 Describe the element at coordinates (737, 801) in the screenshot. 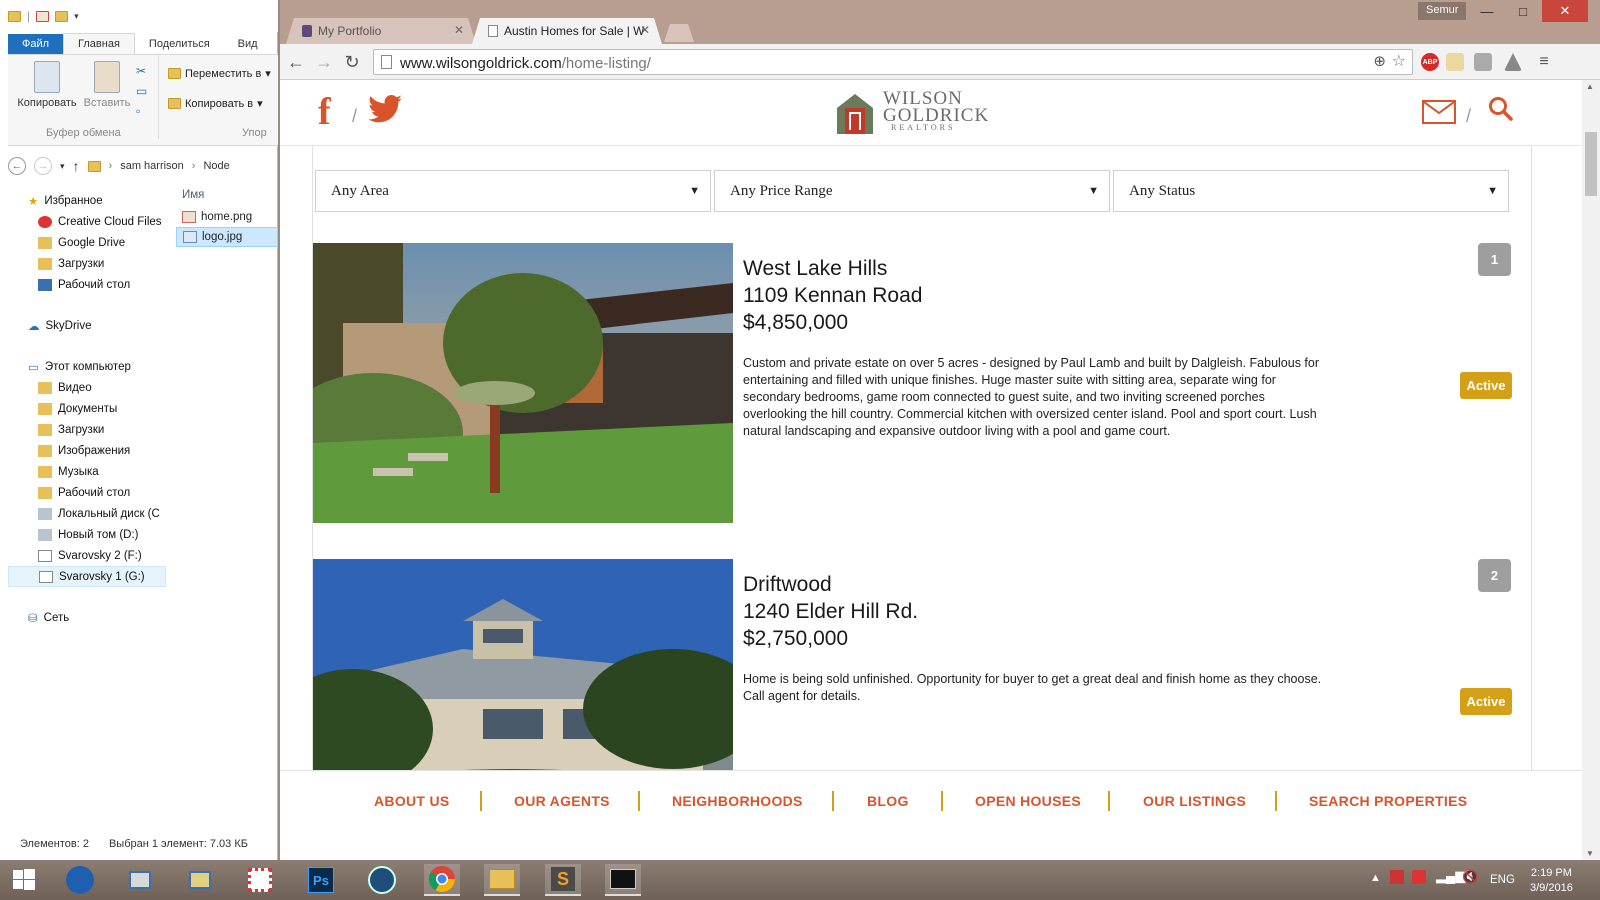

I see `nav-neighborhoods: NEIGHBORHOODS` at that location.